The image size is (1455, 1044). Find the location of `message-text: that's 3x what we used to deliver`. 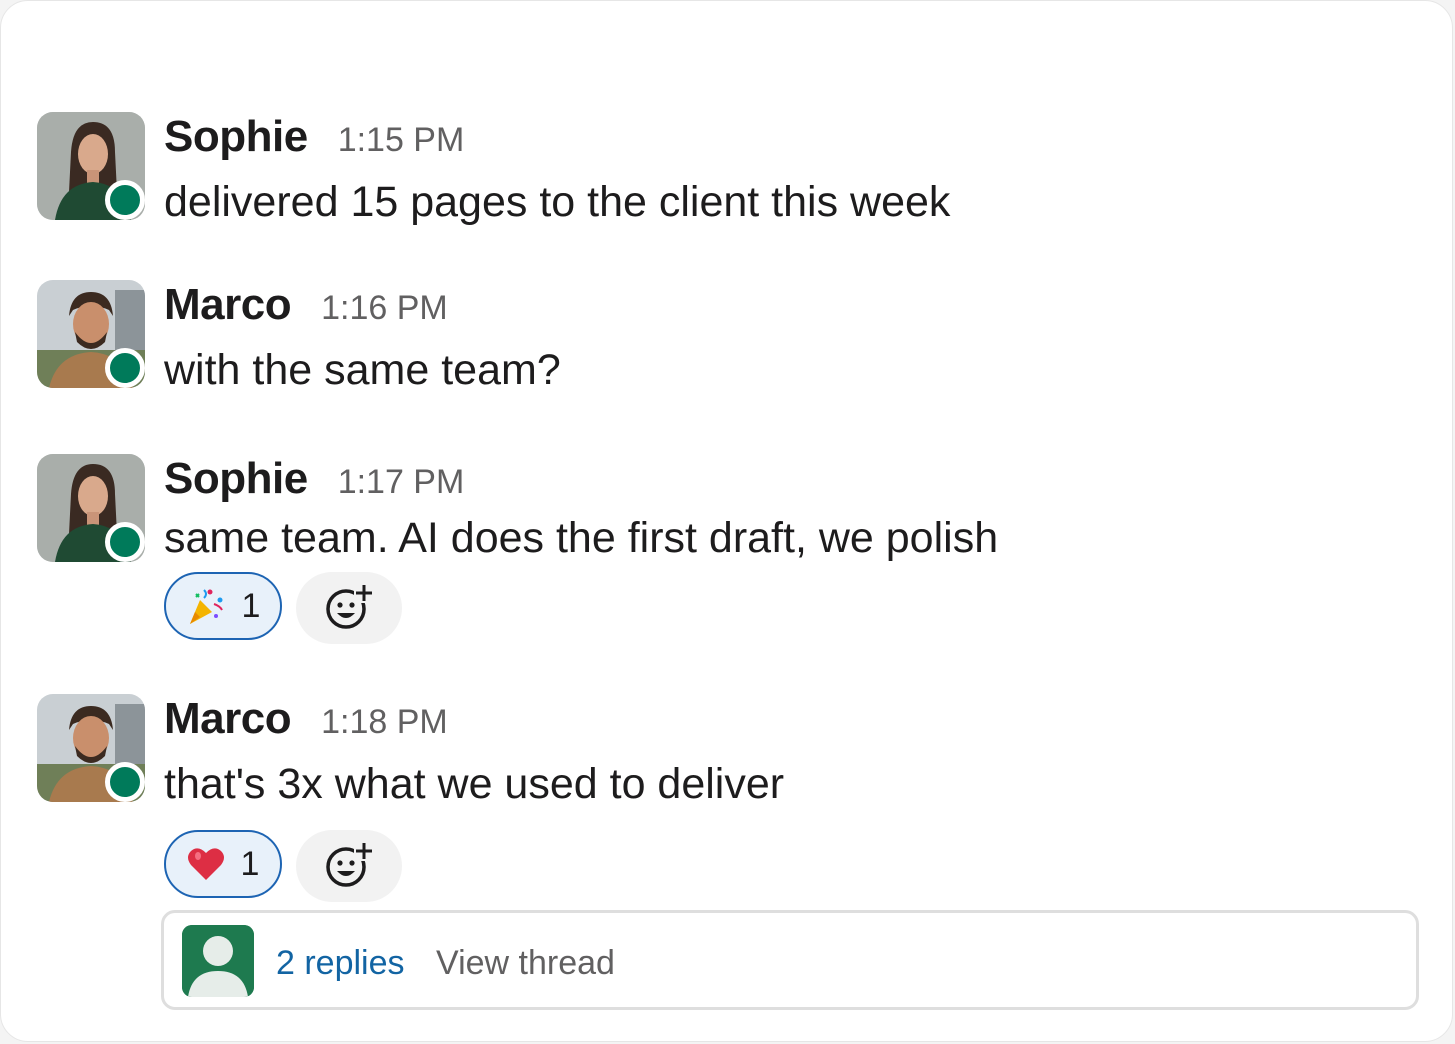

message-text: that's 3x what we used to deliver is located at coordinates (474, 784).